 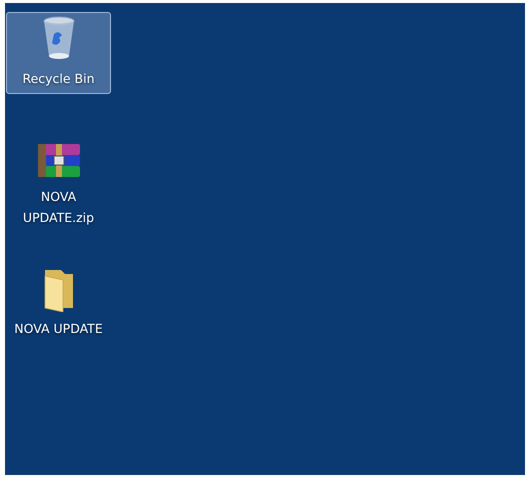 I want to click on desktop-icon: Recycle Bin, so click(x=58, y=53).